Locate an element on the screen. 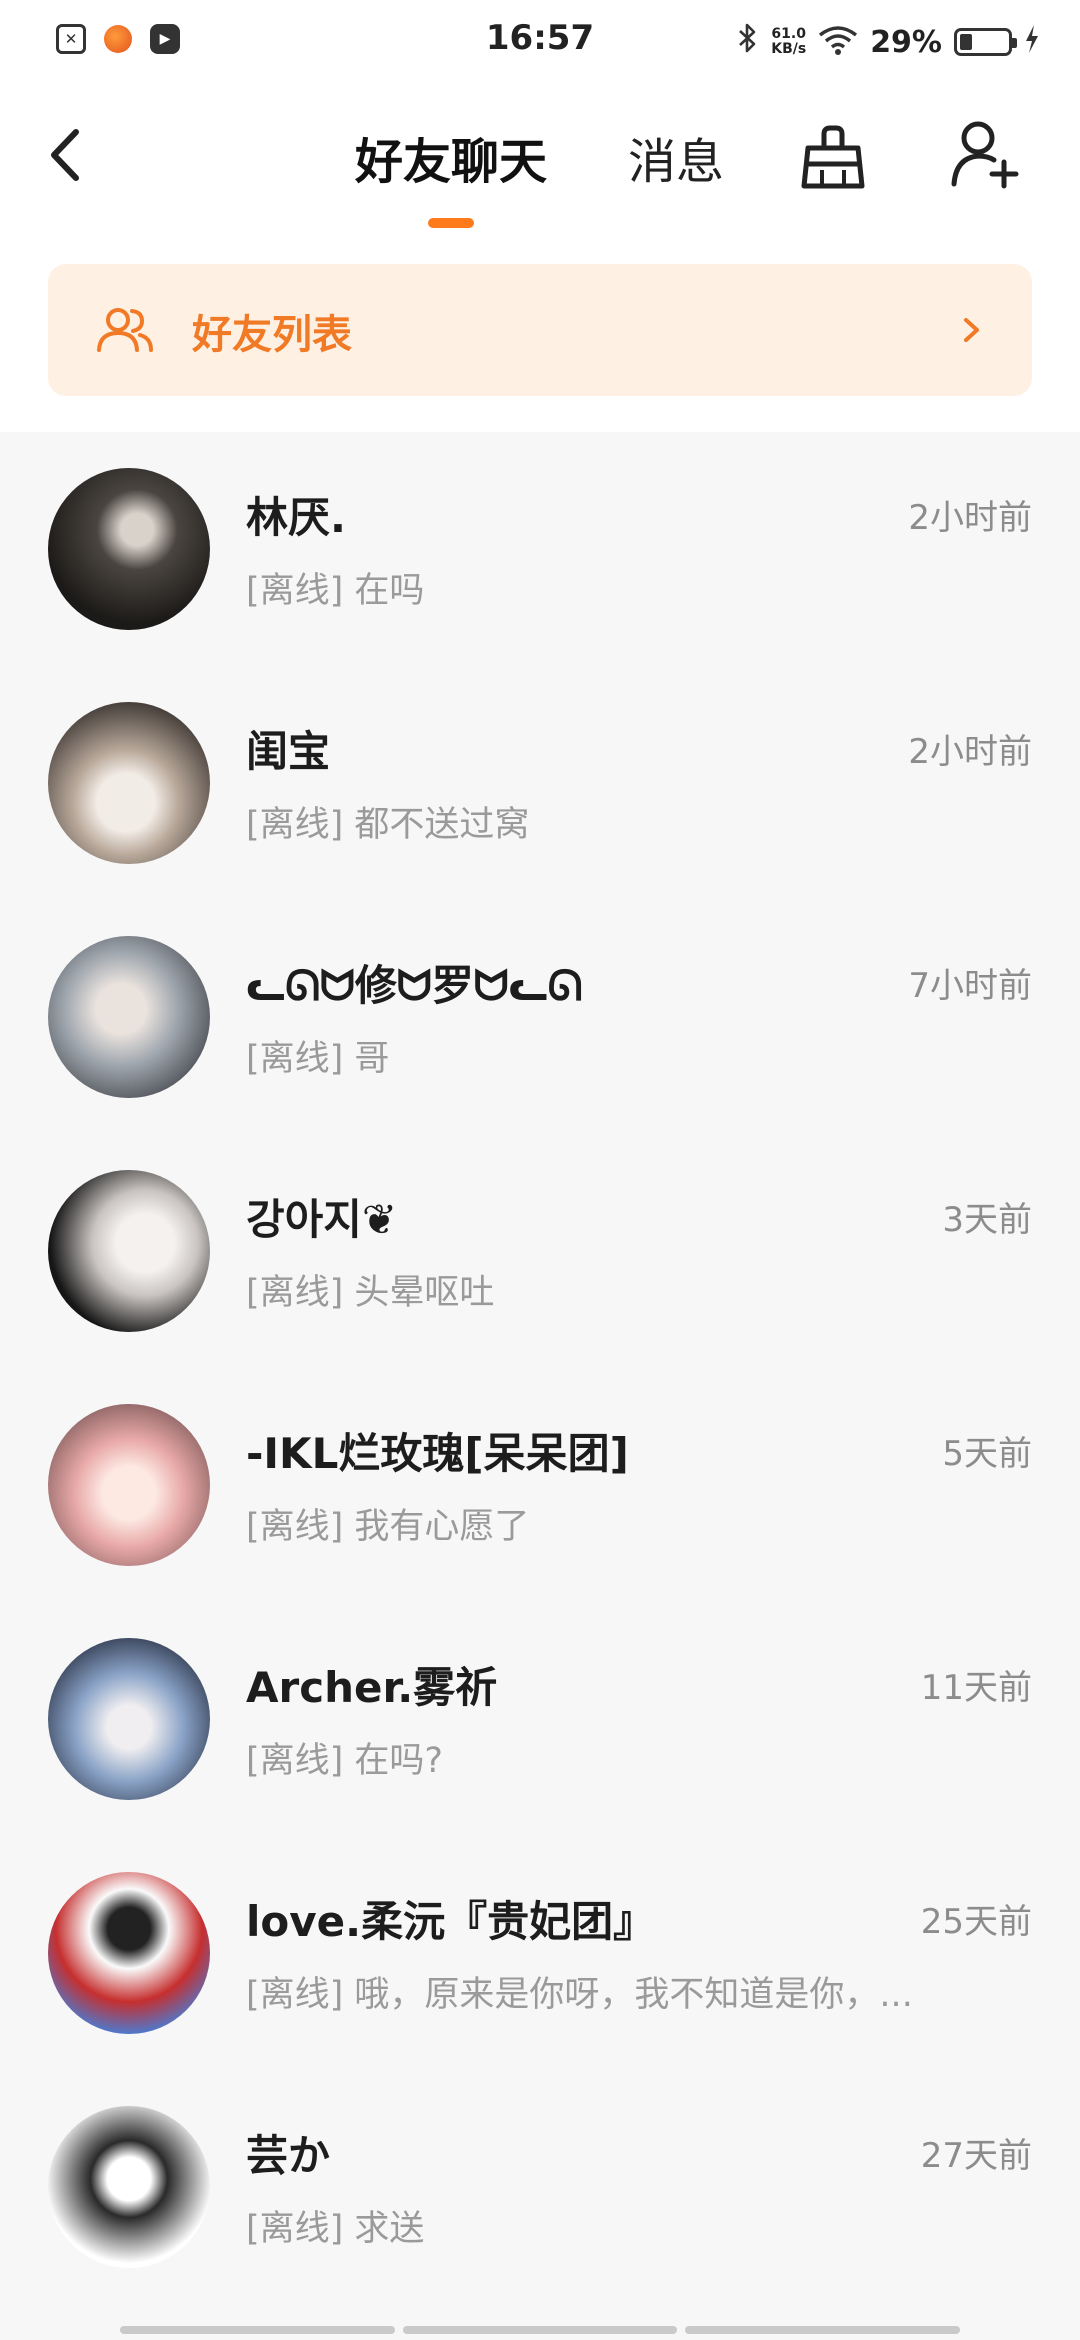 The height and width of the screenshot is (2340, 1080). net-speed-value: 61.0 is located at coordinates (788, 34).